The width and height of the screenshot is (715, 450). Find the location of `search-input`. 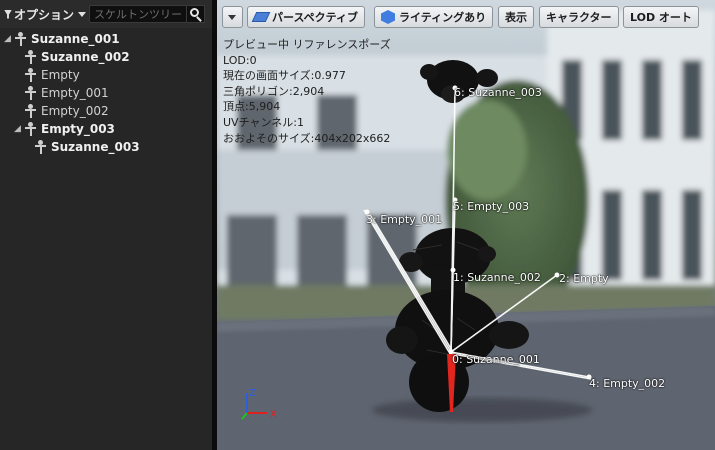

search-input is located at coordinates (138, 14).